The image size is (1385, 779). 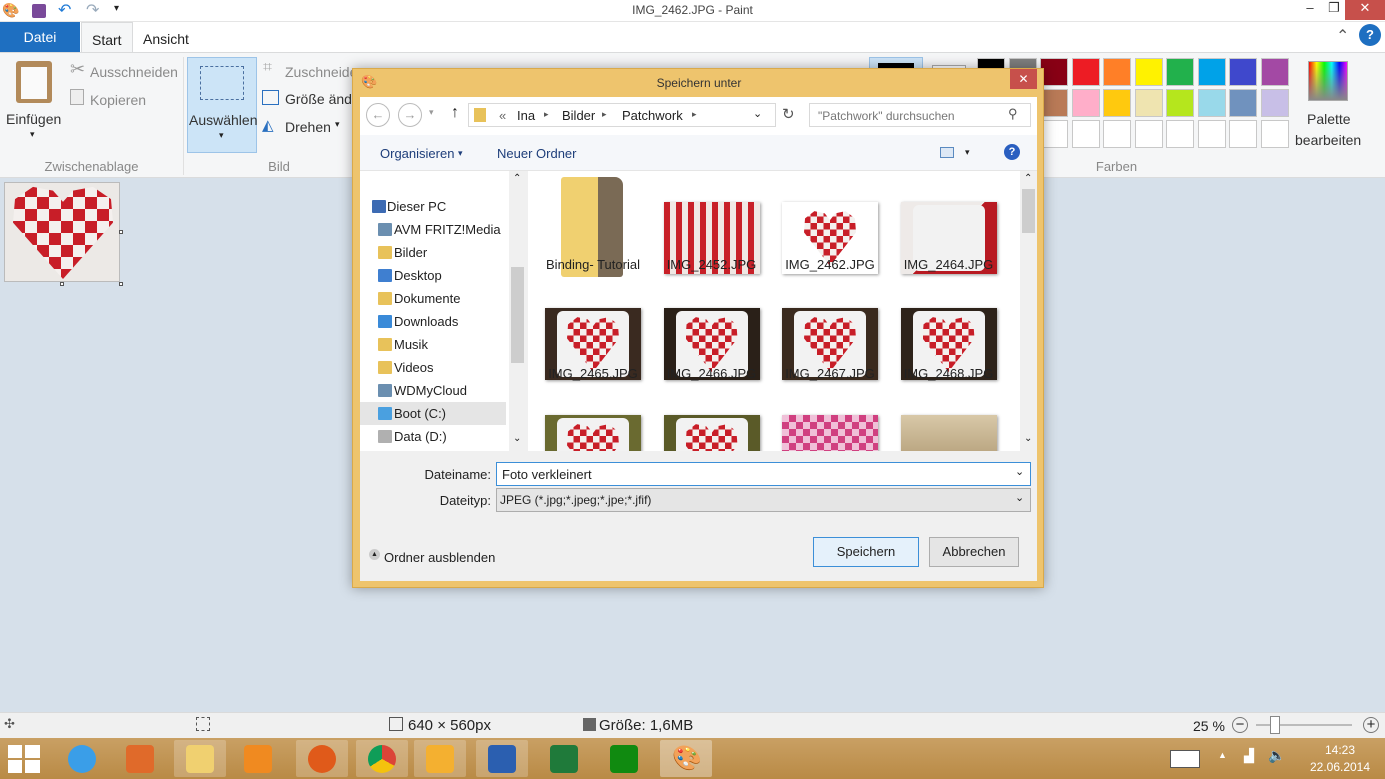 What do you see at coordinates (433, 252) in the screenshot?
I see `nav-item: Bilder` at bounding box center [433, 252].